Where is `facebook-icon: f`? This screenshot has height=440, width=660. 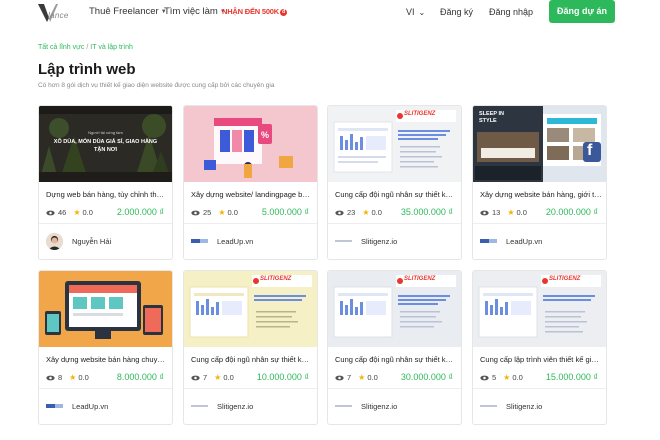
facebook-icon: f is located at coordinates (590, 150).